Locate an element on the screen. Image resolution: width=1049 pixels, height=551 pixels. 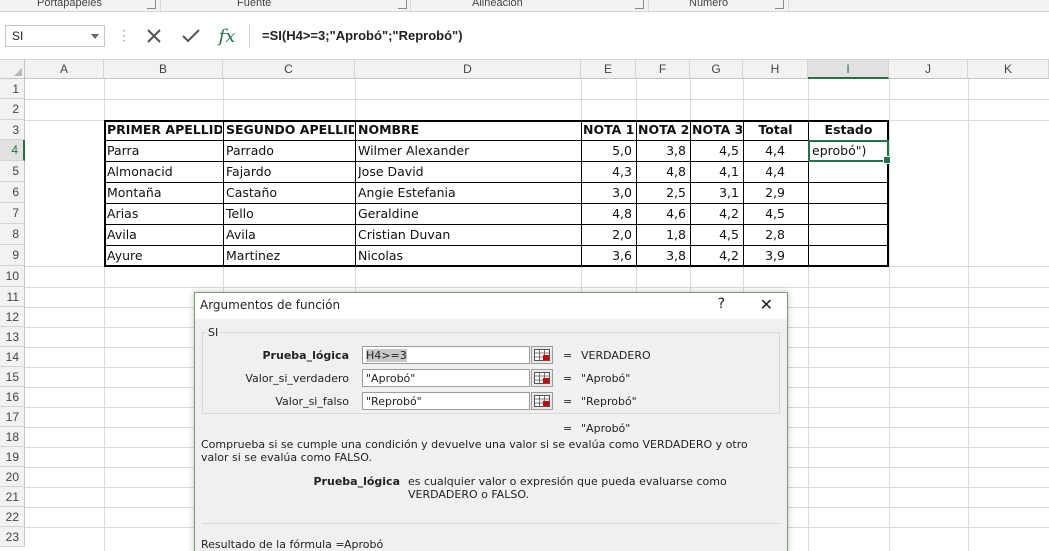
row-header-13: 13 is located at coordinates (12, 337).